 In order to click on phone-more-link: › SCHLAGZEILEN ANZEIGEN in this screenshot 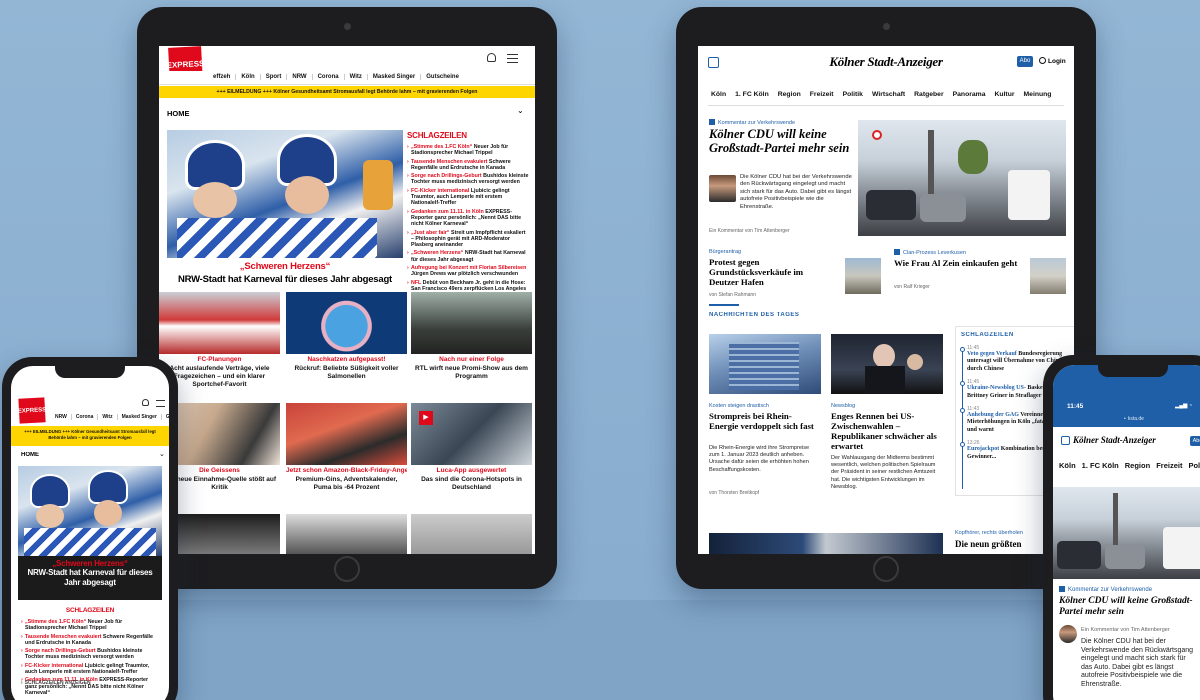, I will do `click(56, 683)`.